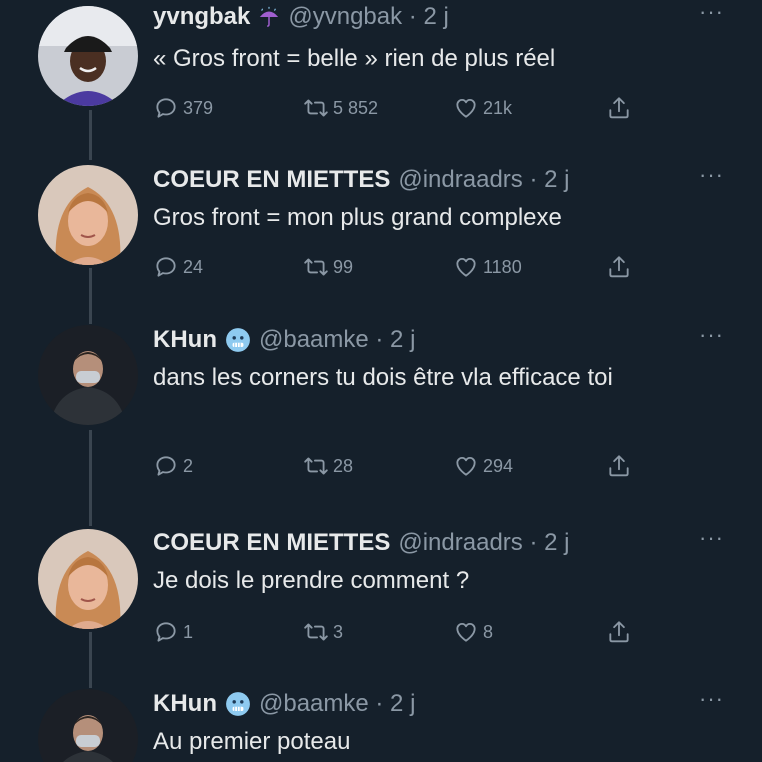 This screenshot has width=762, height=762. I want to click on like-button: 1180, so click(487, 267).